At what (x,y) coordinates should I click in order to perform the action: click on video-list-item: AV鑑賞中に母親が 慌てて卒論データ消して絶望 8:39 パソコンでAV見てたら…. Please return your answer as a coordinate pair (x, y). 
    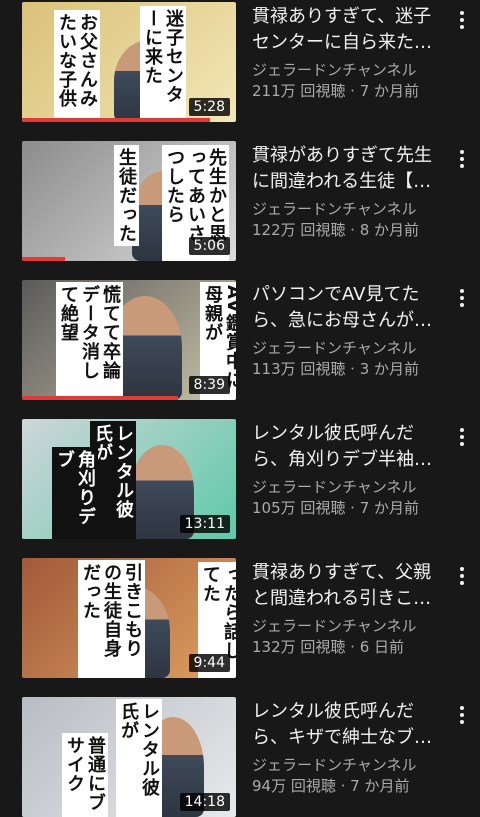
    Looking at the image, I should click on (240, 340).